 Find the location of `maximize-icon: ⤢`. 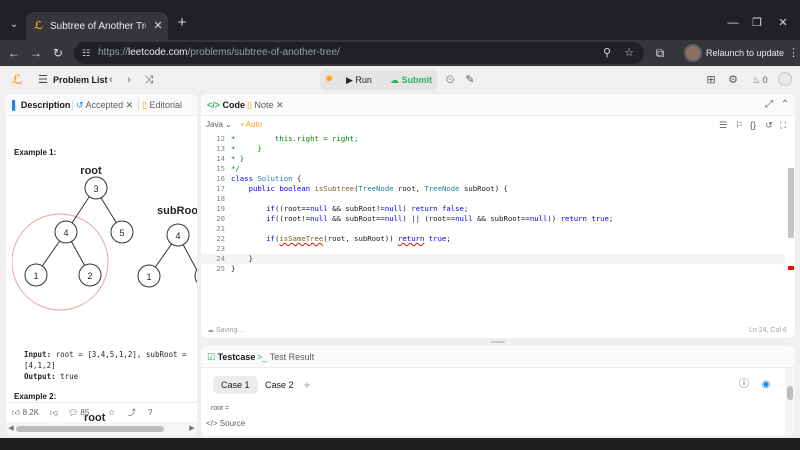

maximize-icon: ⤢ is located at coordinates (769, 105).